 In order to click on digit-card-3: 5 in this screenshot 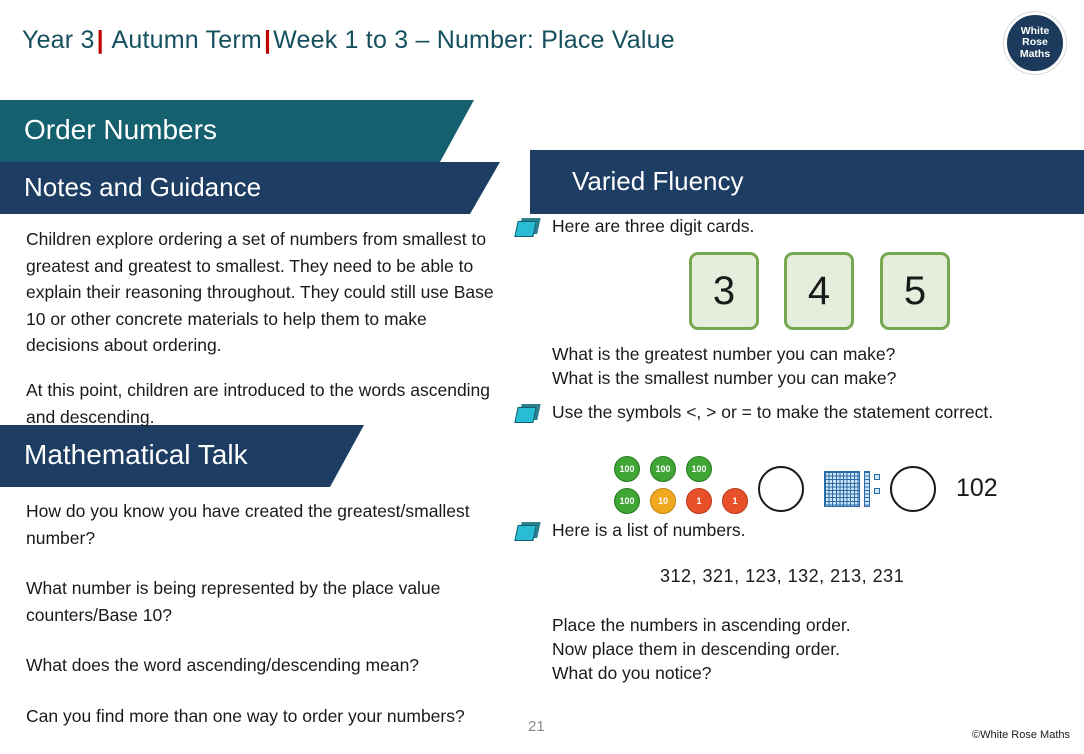, I will do `click(915, 291)`.